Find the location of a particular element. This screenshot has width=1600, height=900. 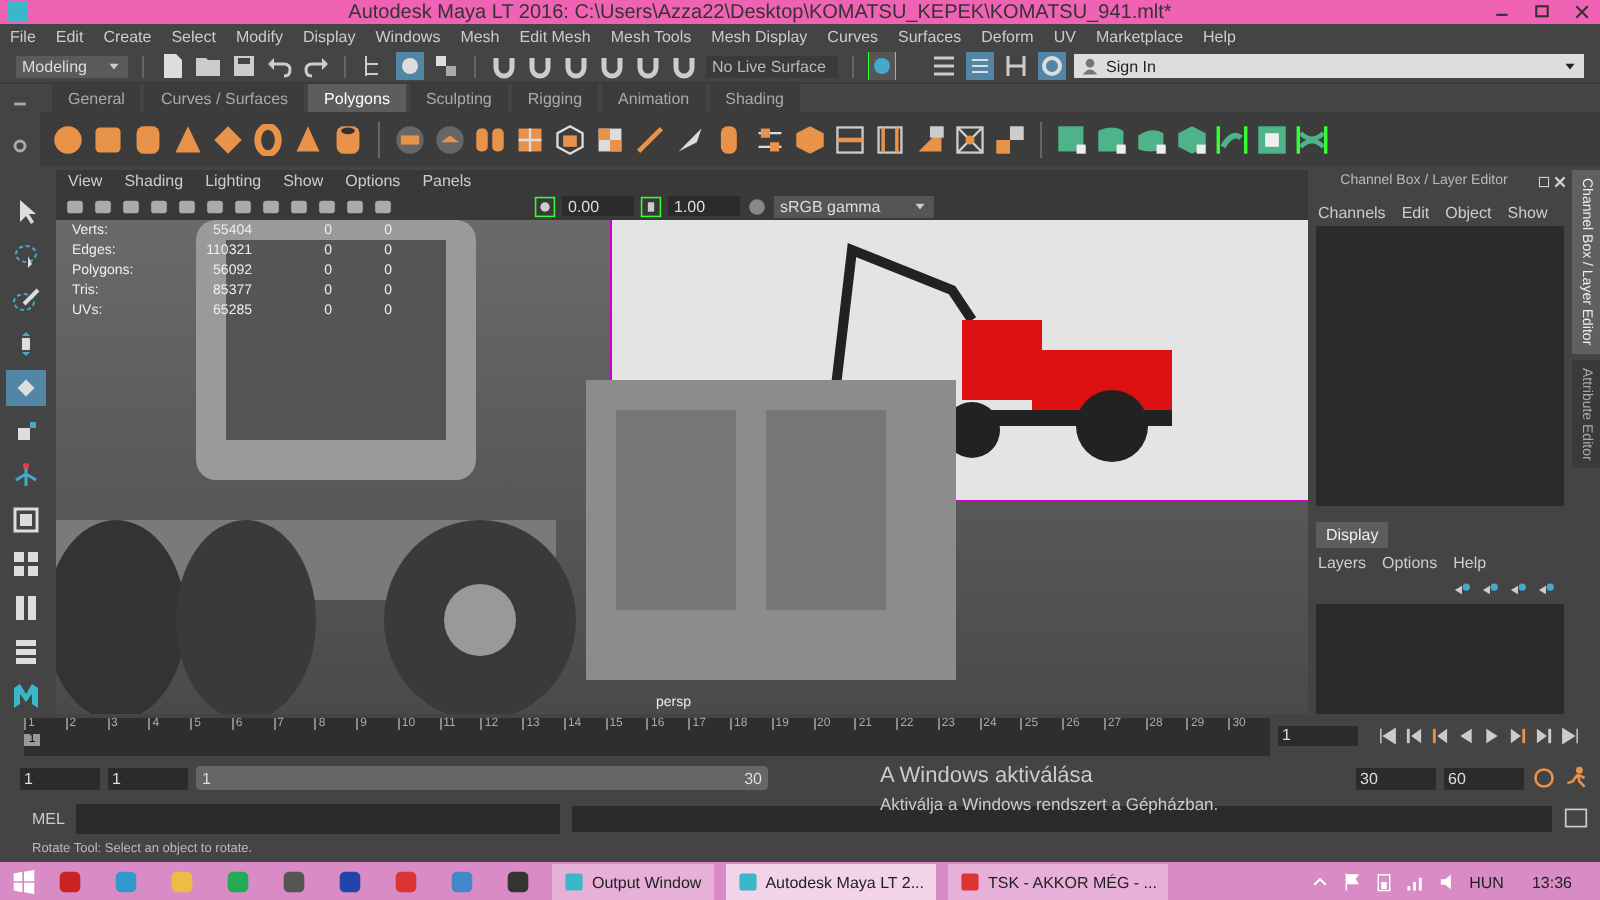

play-backward-icon is located at coordinates (1466, 736).